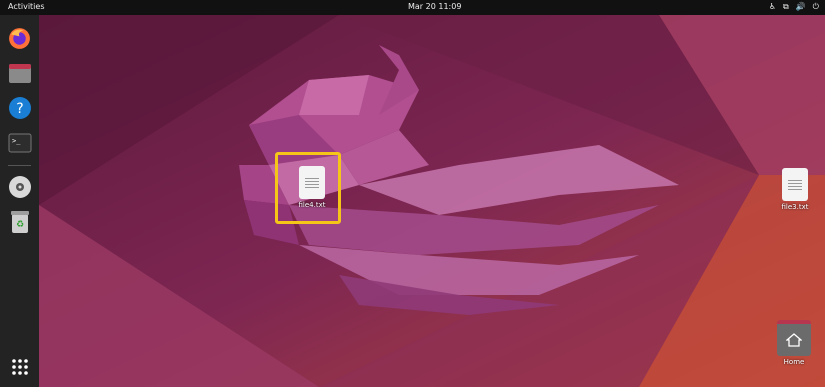 Image resolution: width=825 pixels, height=387 pixels. I want to click on show-applications-button, so click(19, 366).